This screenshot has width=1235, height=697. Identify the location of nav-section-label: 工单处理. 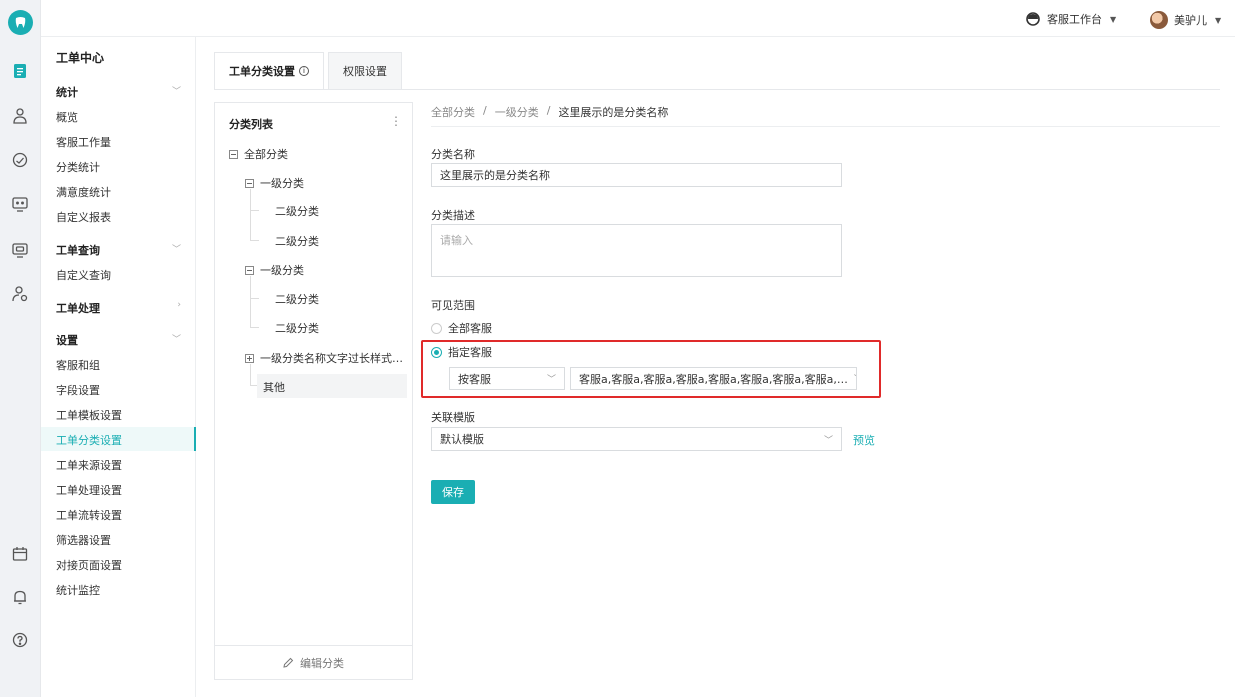
(78, 308).